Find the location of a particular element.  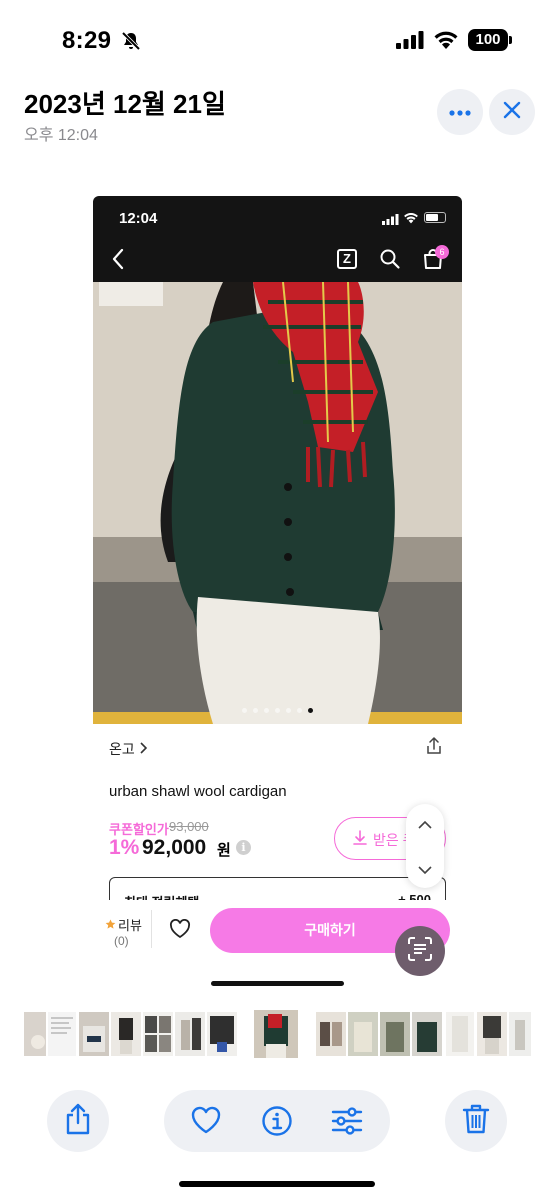

thumbnail-strip is located at coordinates (277, 1034).